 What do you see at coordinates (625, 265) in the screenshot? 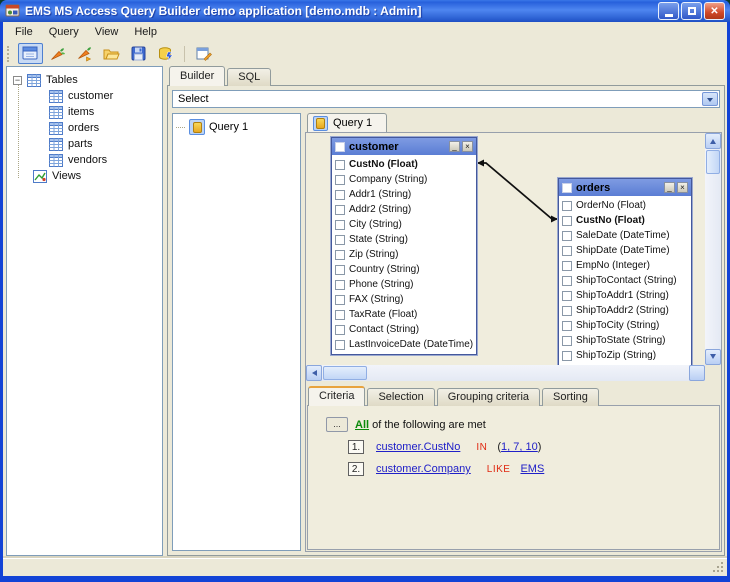
I see `field-row: EmpNo (Integer)` at bounding box center [625, 265].